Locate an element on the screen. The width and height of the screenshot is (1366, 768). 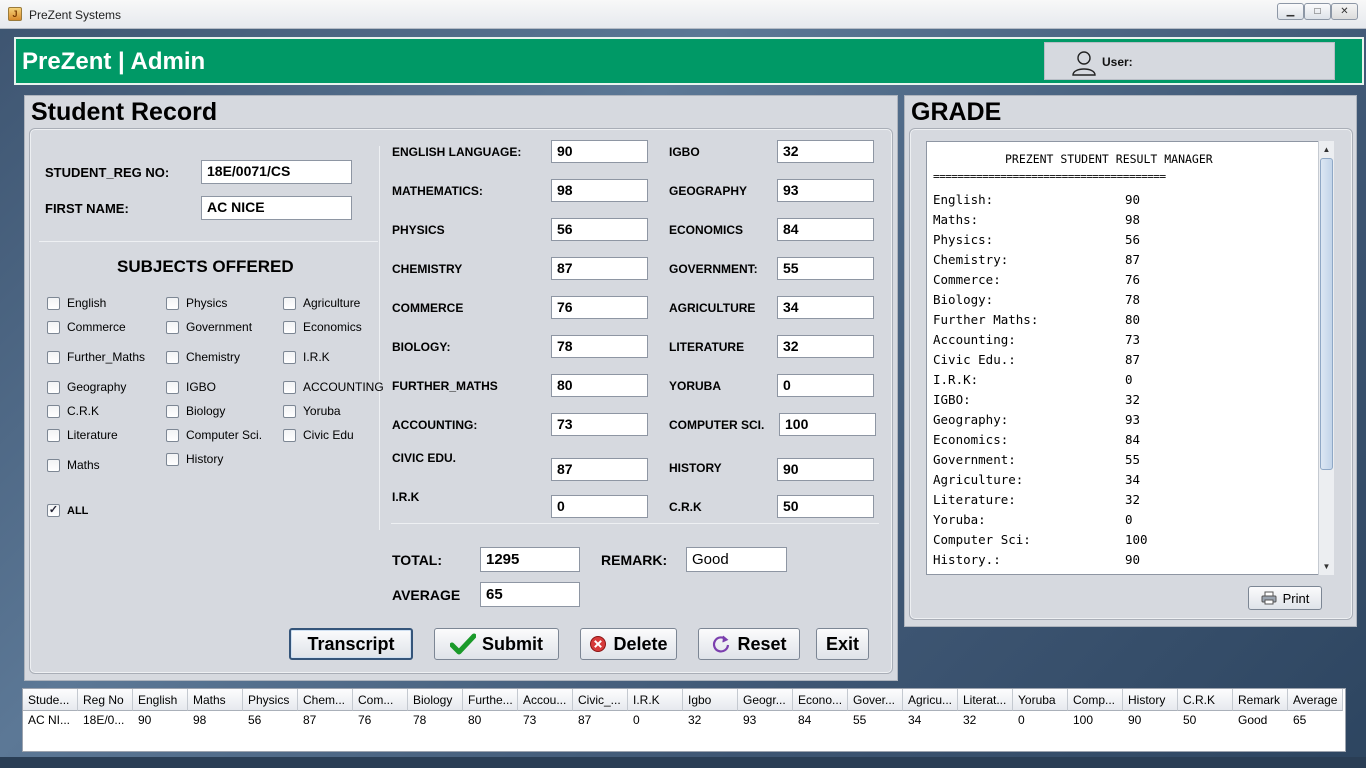
subject-checkbox-further-maths: Further_Maths is located at coordinates (96, 357).